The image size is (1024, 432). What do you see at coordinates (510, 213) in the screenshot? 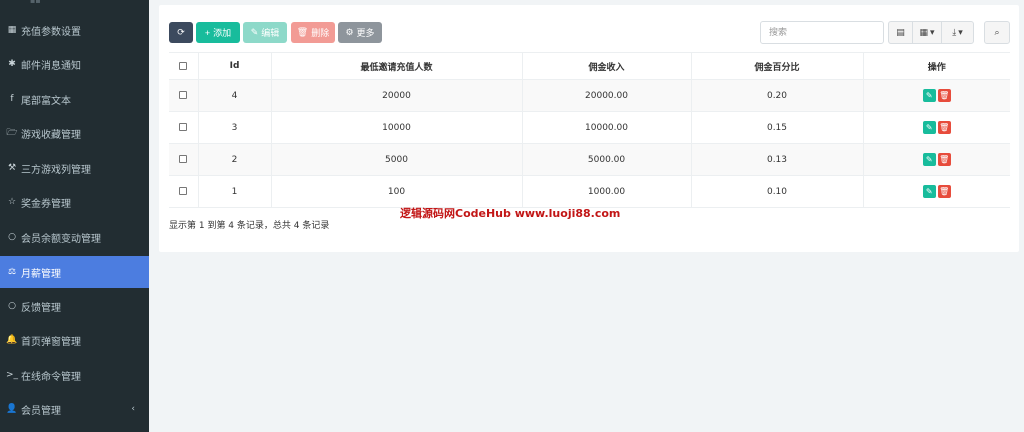
I see `watermark-text: 逻辑源码网CodeHub www.luoji88.com` at bounding box center [510, 213].